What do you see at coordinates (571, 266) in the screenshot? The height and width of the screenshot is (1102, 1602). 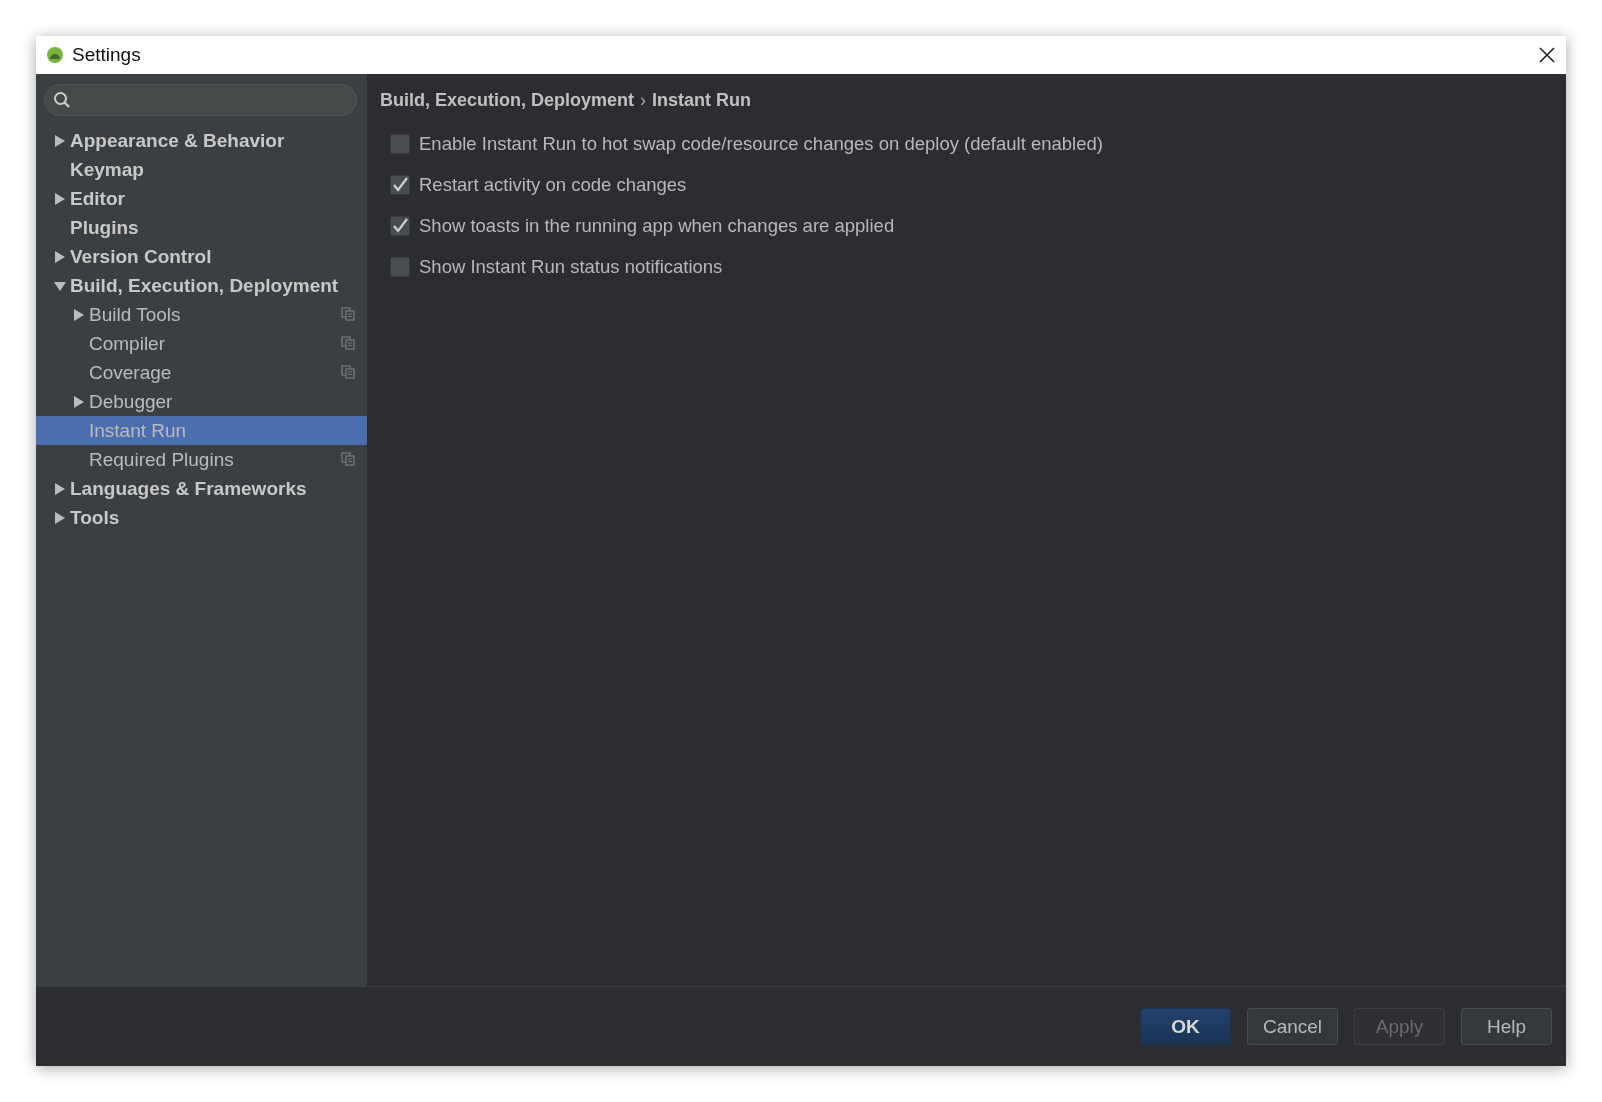 I see `checkbox-label: Show Instant Run status notifications` at bounding box center [571, 266].